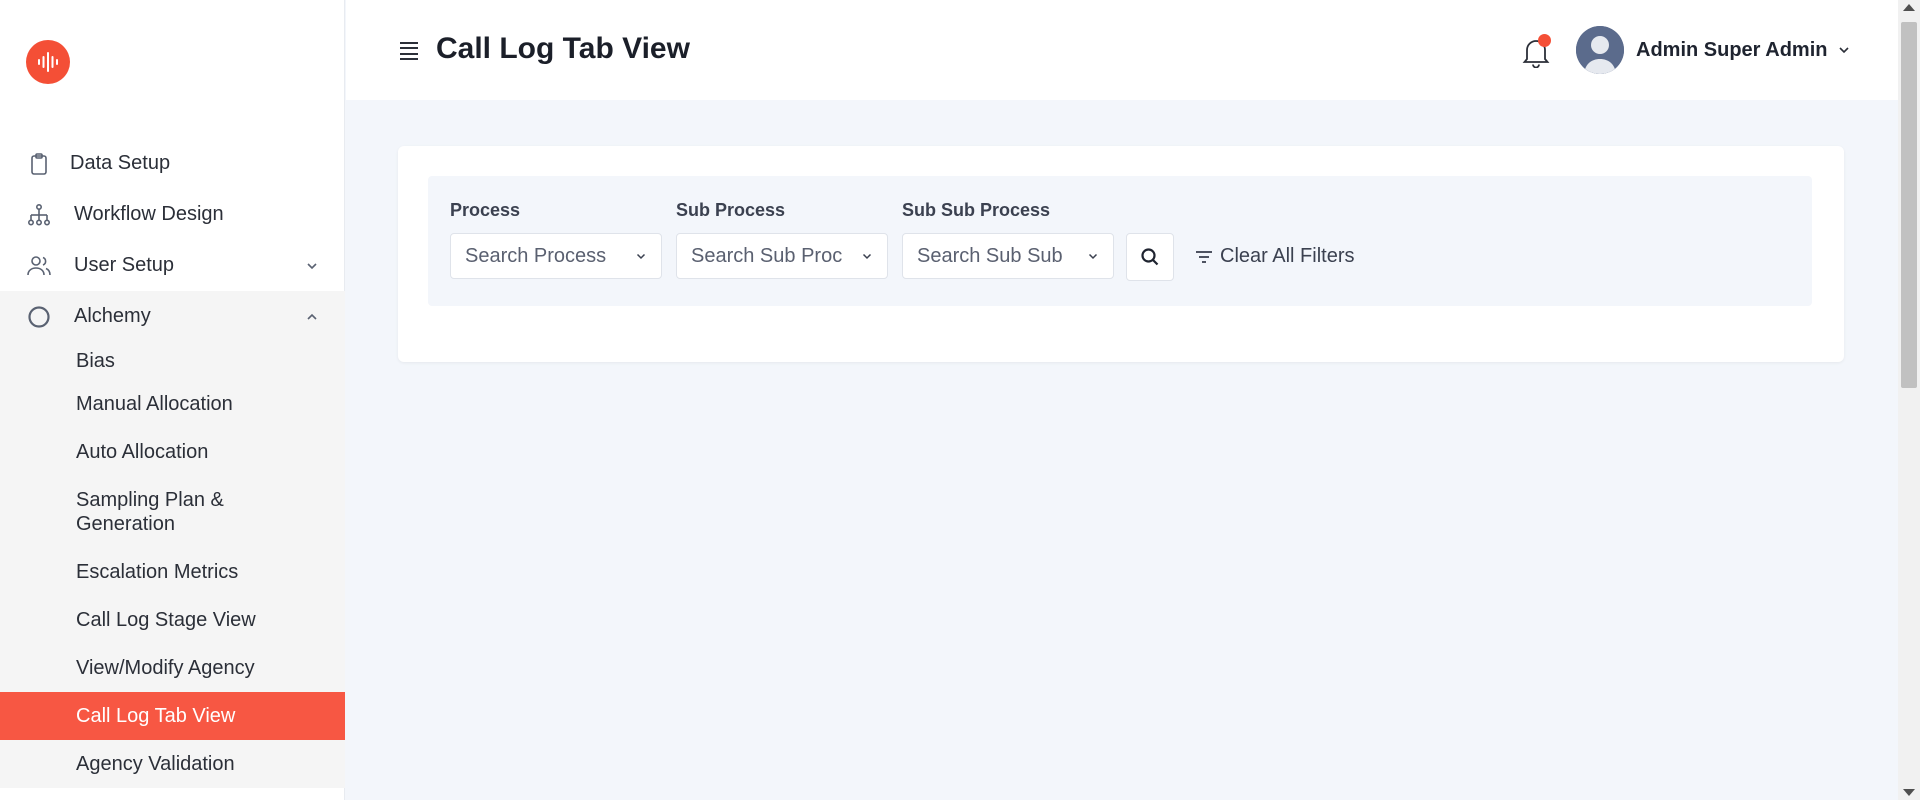  I want to click on sidebar-subitem-label: Auto Allocation, so click(142, 452).